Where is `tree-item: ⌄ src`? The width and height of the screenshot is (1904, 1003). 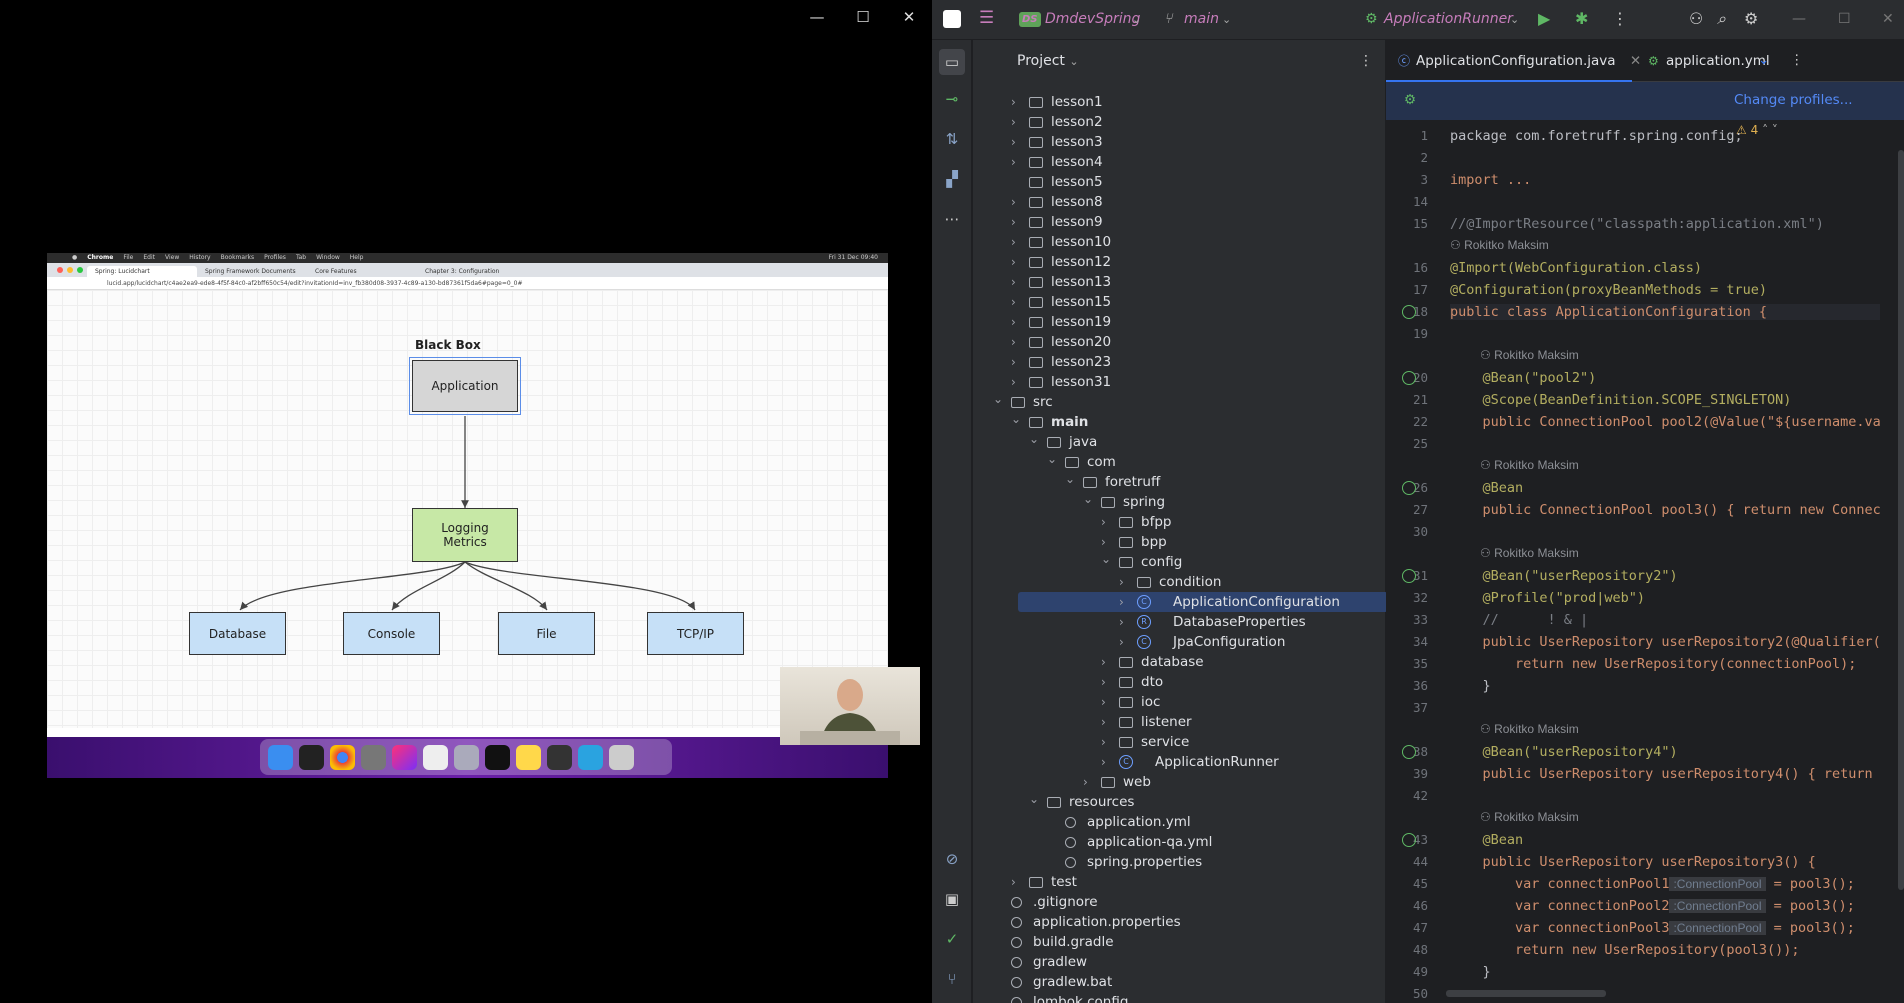 tree-item: ⌄ src is located at coordinates (1173, 402).